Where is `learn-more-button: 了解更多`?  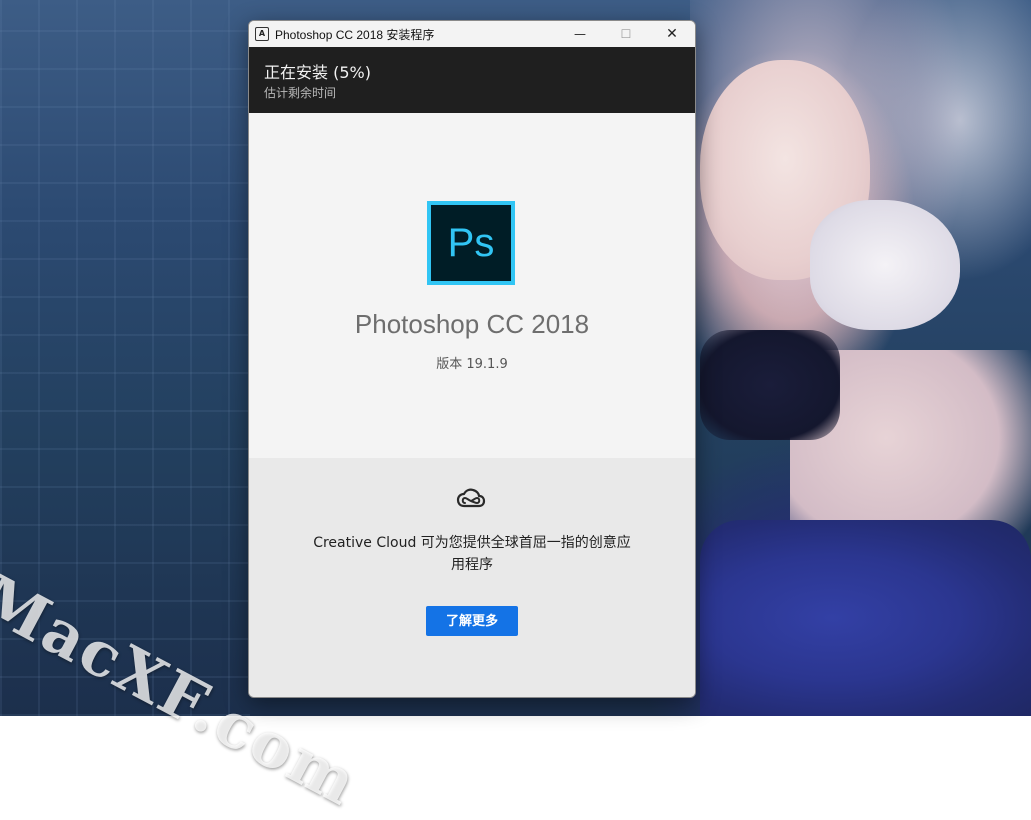
learn-more-button: 了解更多 is located at coordinates (472, 621).